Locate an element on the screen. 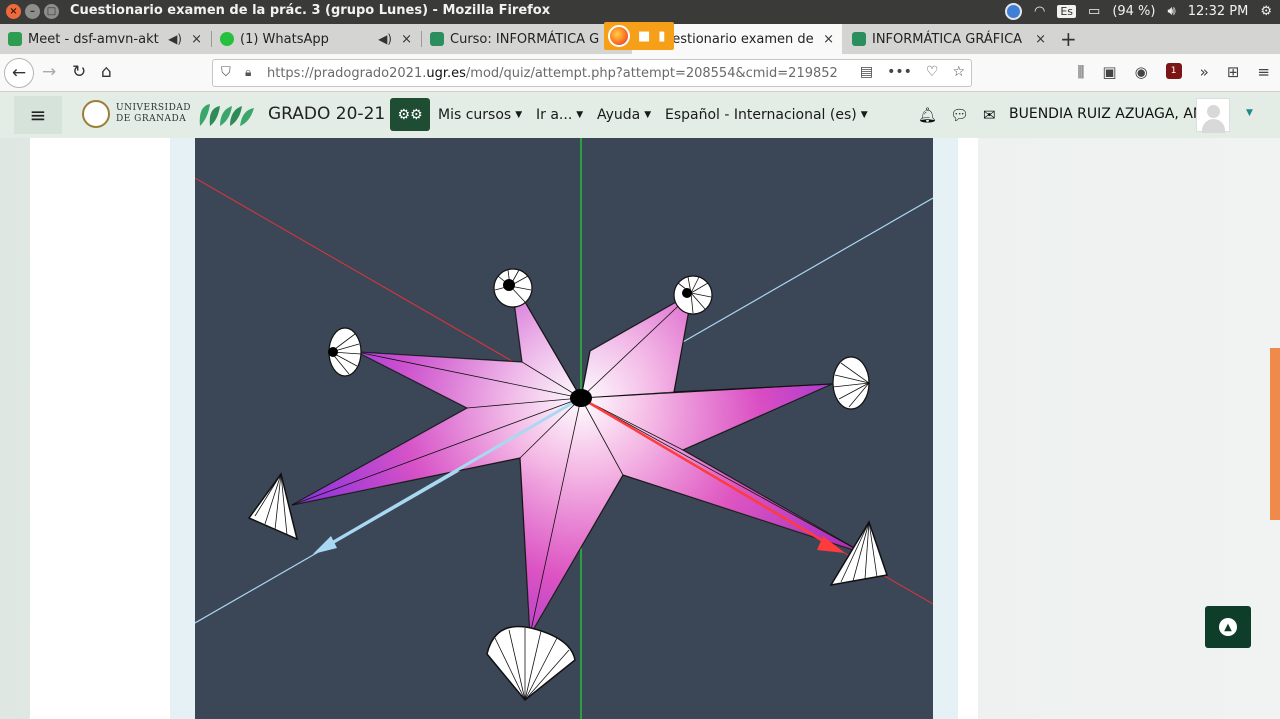  tab-curso: Curso: INFORMÁTICA G is located at coordinates (527, 39).